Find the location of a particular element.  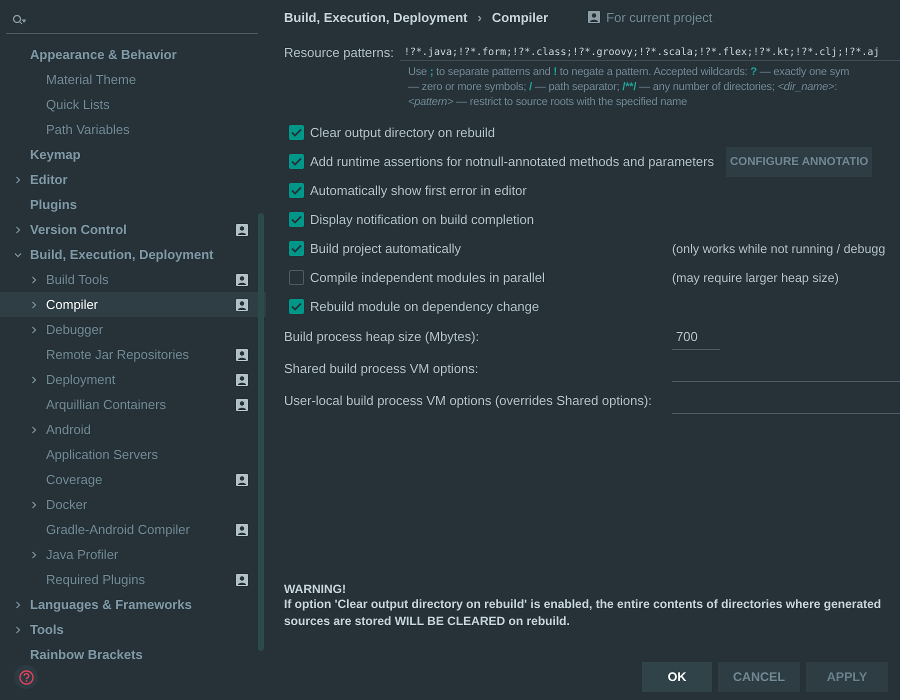

breadcrumb-item: Compiler is located at coordinates (520, 17).